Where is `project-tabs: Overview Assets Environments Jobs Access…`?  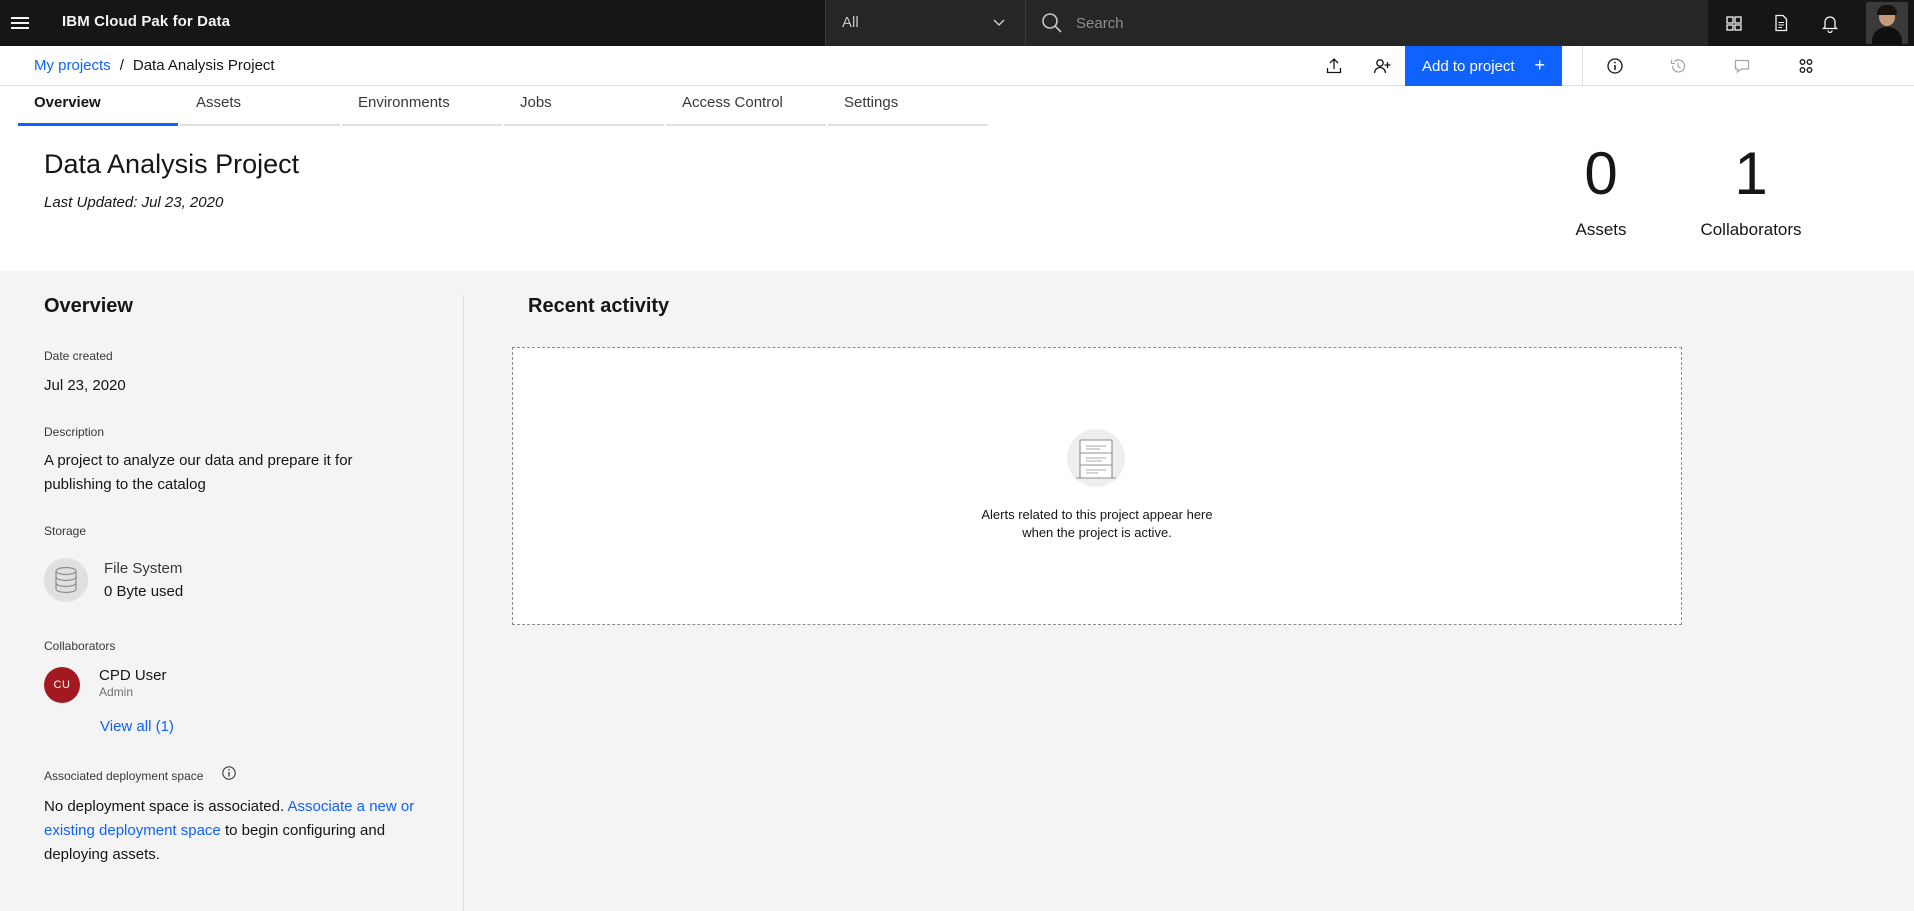
project-tabs: Overview Assets Environments Jobs Access… is located at coordinates (504, 106).